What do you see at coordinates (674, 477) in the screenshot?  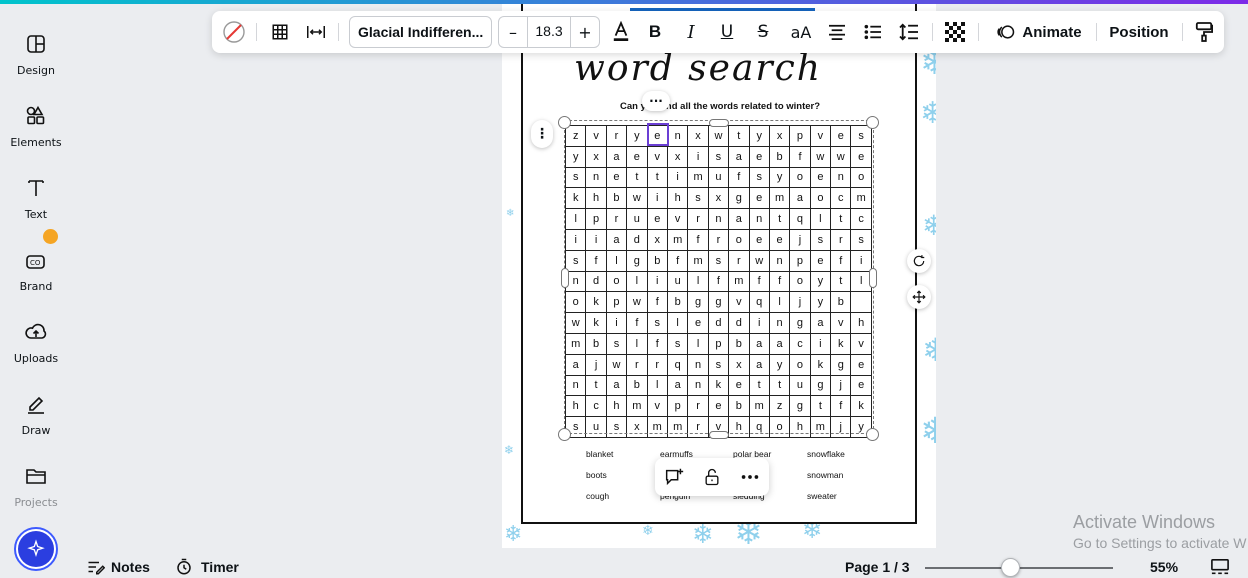 I see `add-comment-icon` at bounding box center [674, 477].